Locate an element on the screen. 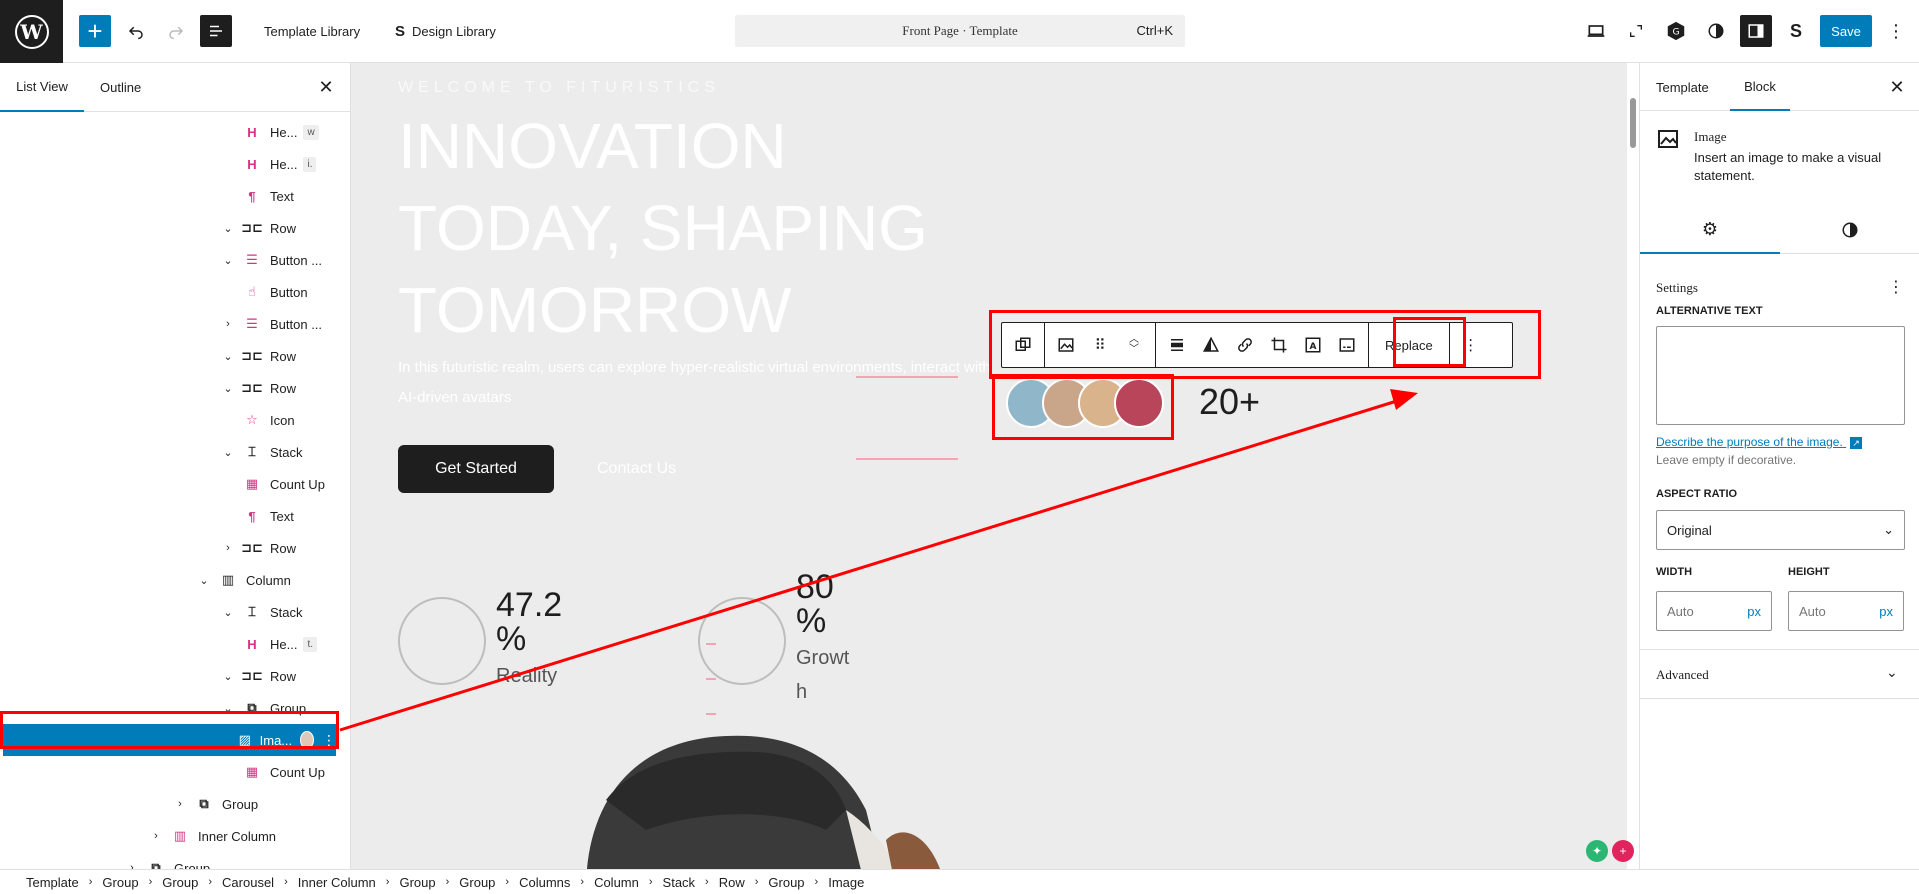  alt-text-input is located at coordinates (1780, 375).